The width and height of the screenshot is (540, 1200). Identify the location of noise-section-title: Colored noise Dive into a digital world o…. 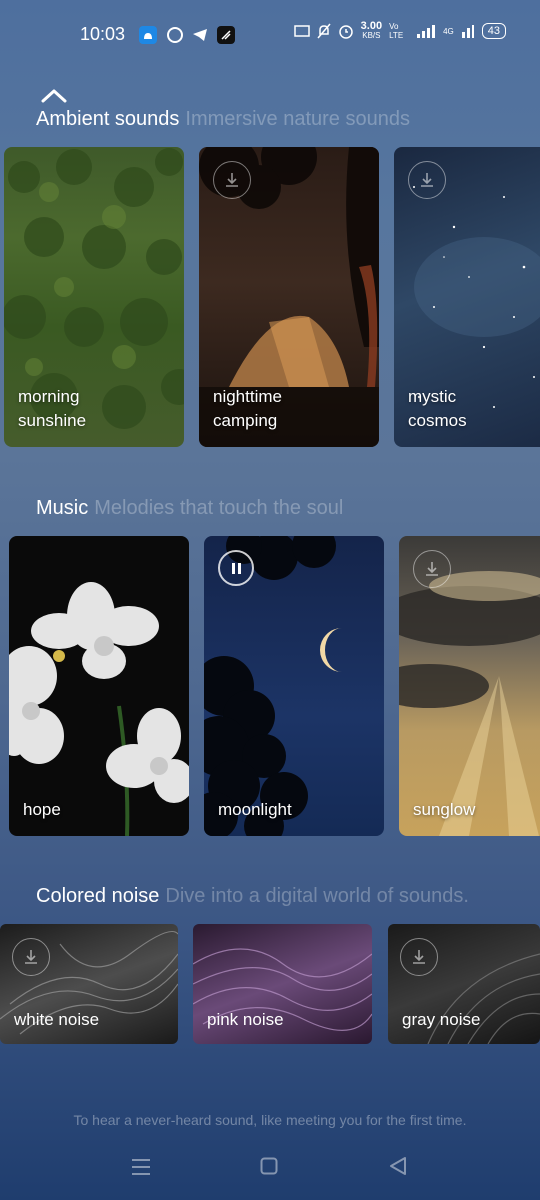
(252, 896).